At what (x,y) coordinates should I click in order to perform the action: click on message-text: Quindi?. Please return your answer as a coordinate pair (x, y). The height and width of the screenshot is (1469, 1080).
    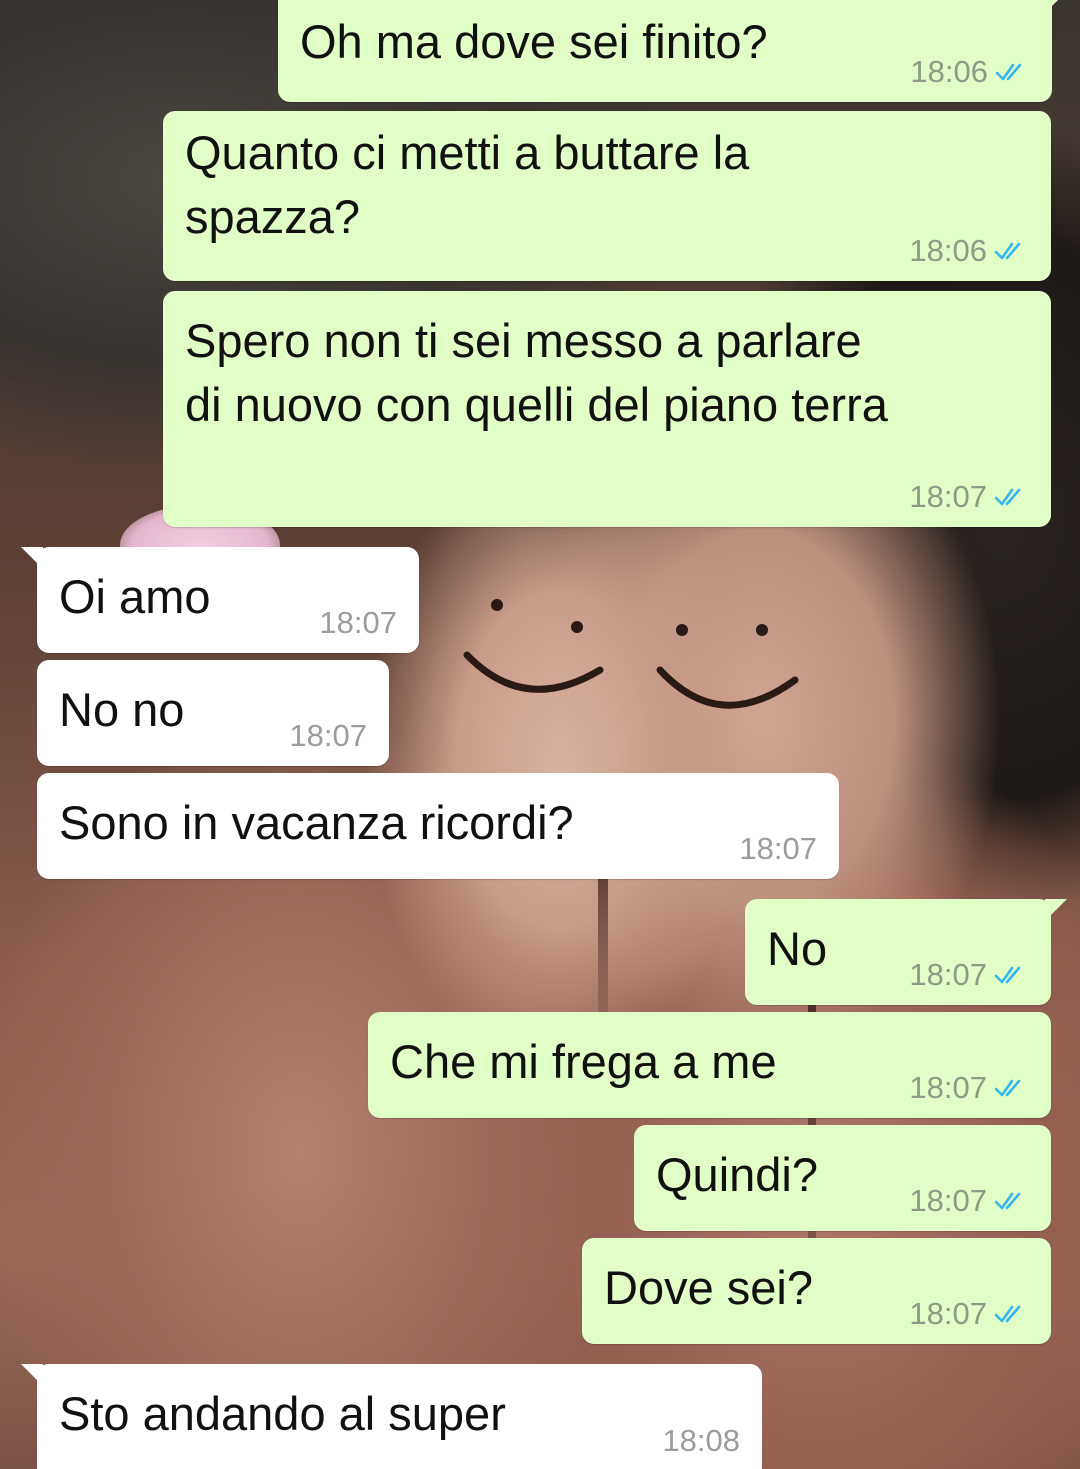
    Looking at the image, I should click on (737, 1174).